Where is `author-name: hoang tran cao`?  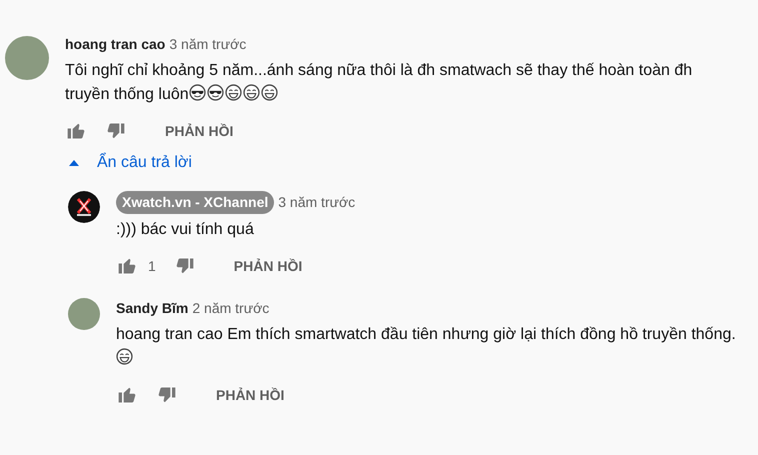 author-name: hoang tran cao is located at coordinates (115, 44).